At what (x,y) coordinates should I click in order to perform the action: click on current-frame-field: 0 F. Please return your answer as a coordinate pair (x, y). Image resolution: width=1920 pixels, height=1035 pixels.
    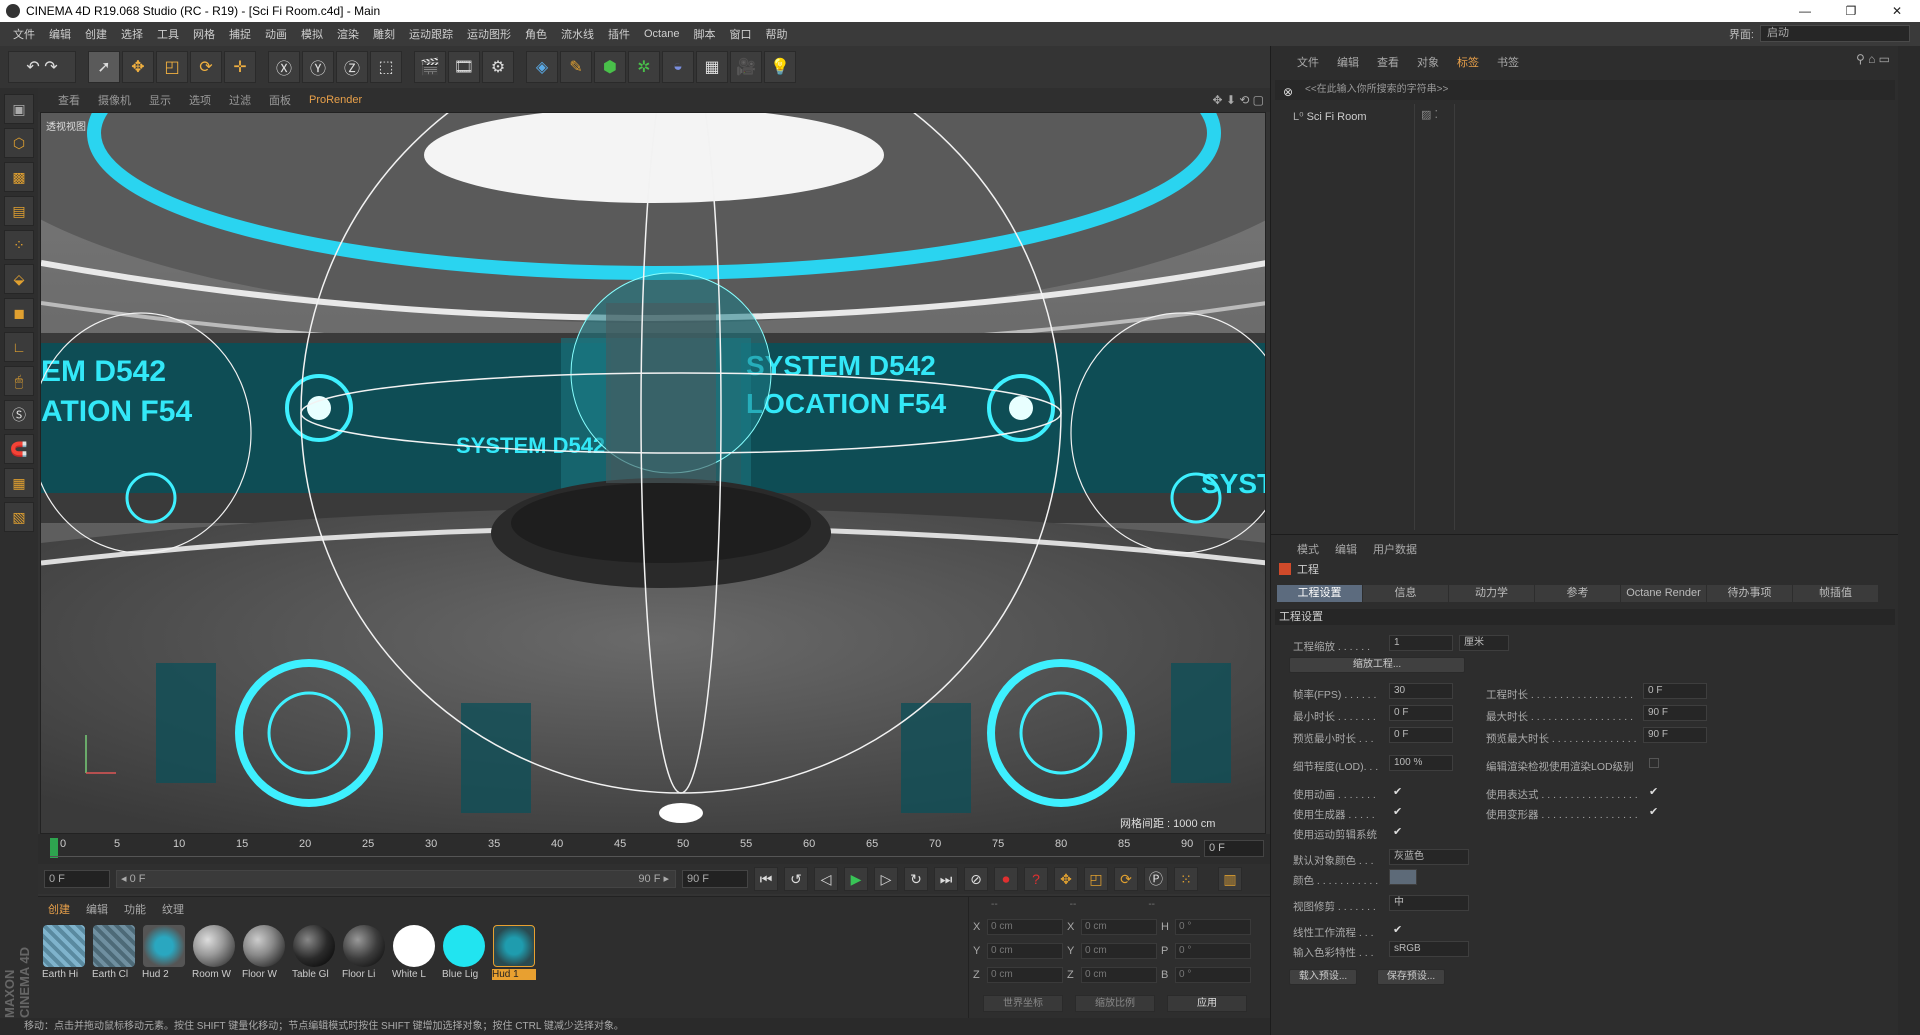
    Looking at the image, I should click on (1234, 848).